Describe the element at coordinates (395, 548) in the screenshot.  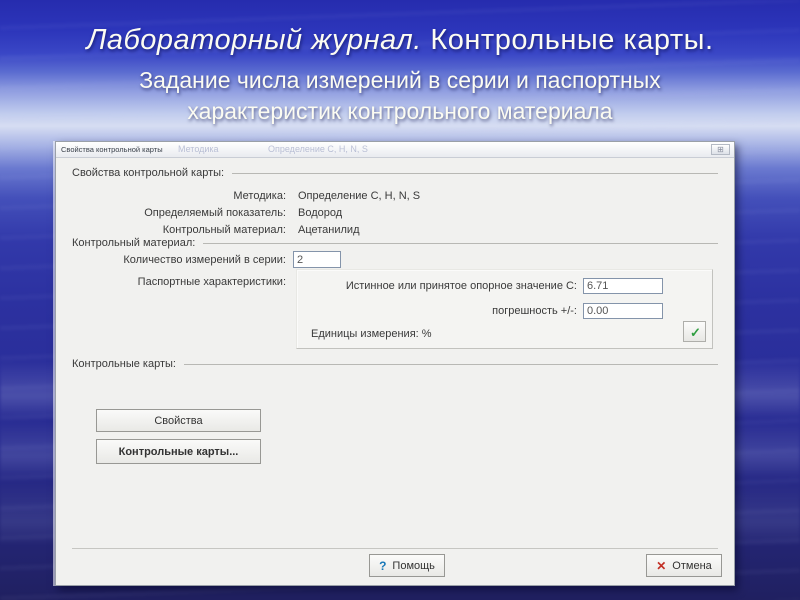
I see `footer-divider` at that location.